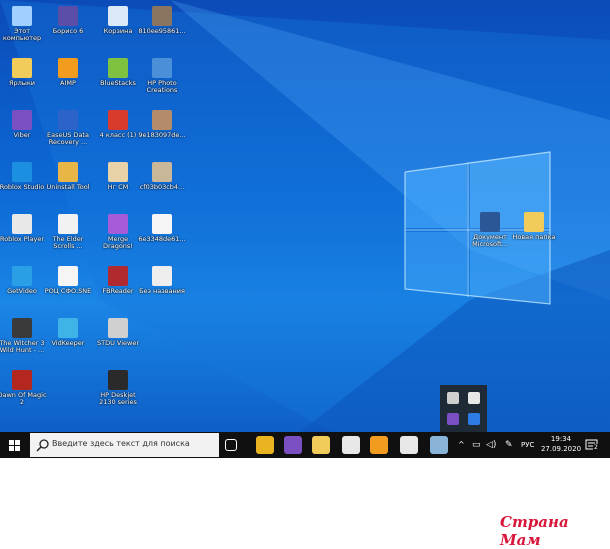  Describe the element at coordinates (474, 419) in the screenshot. I see `defender-icon` at that location.